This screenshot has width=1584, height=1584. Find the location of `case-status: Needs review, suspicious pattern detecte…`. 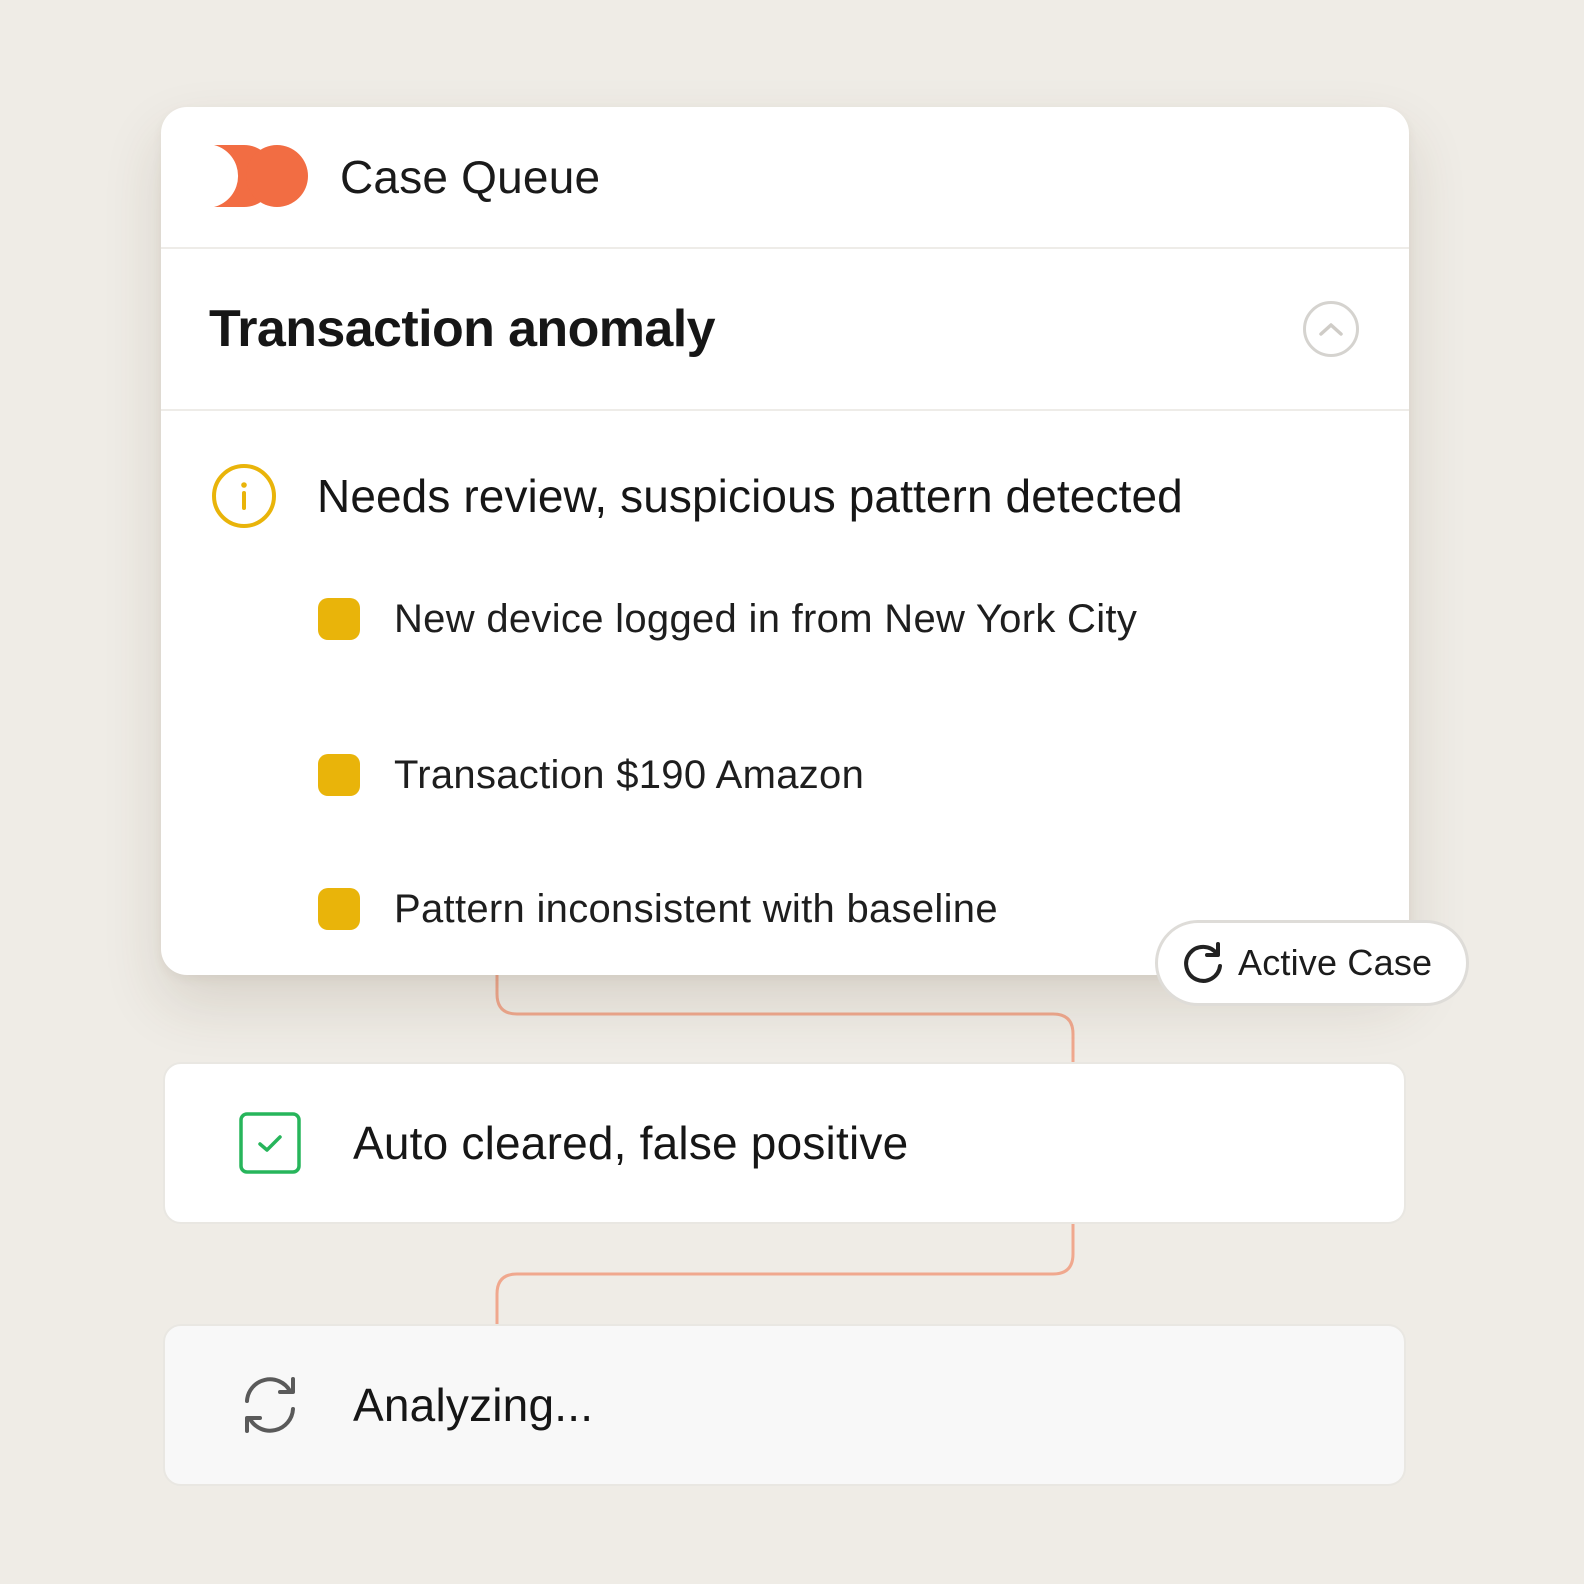

case-status: Needs review, suspicious pattern detecte… is located at coordinates (785, 496).